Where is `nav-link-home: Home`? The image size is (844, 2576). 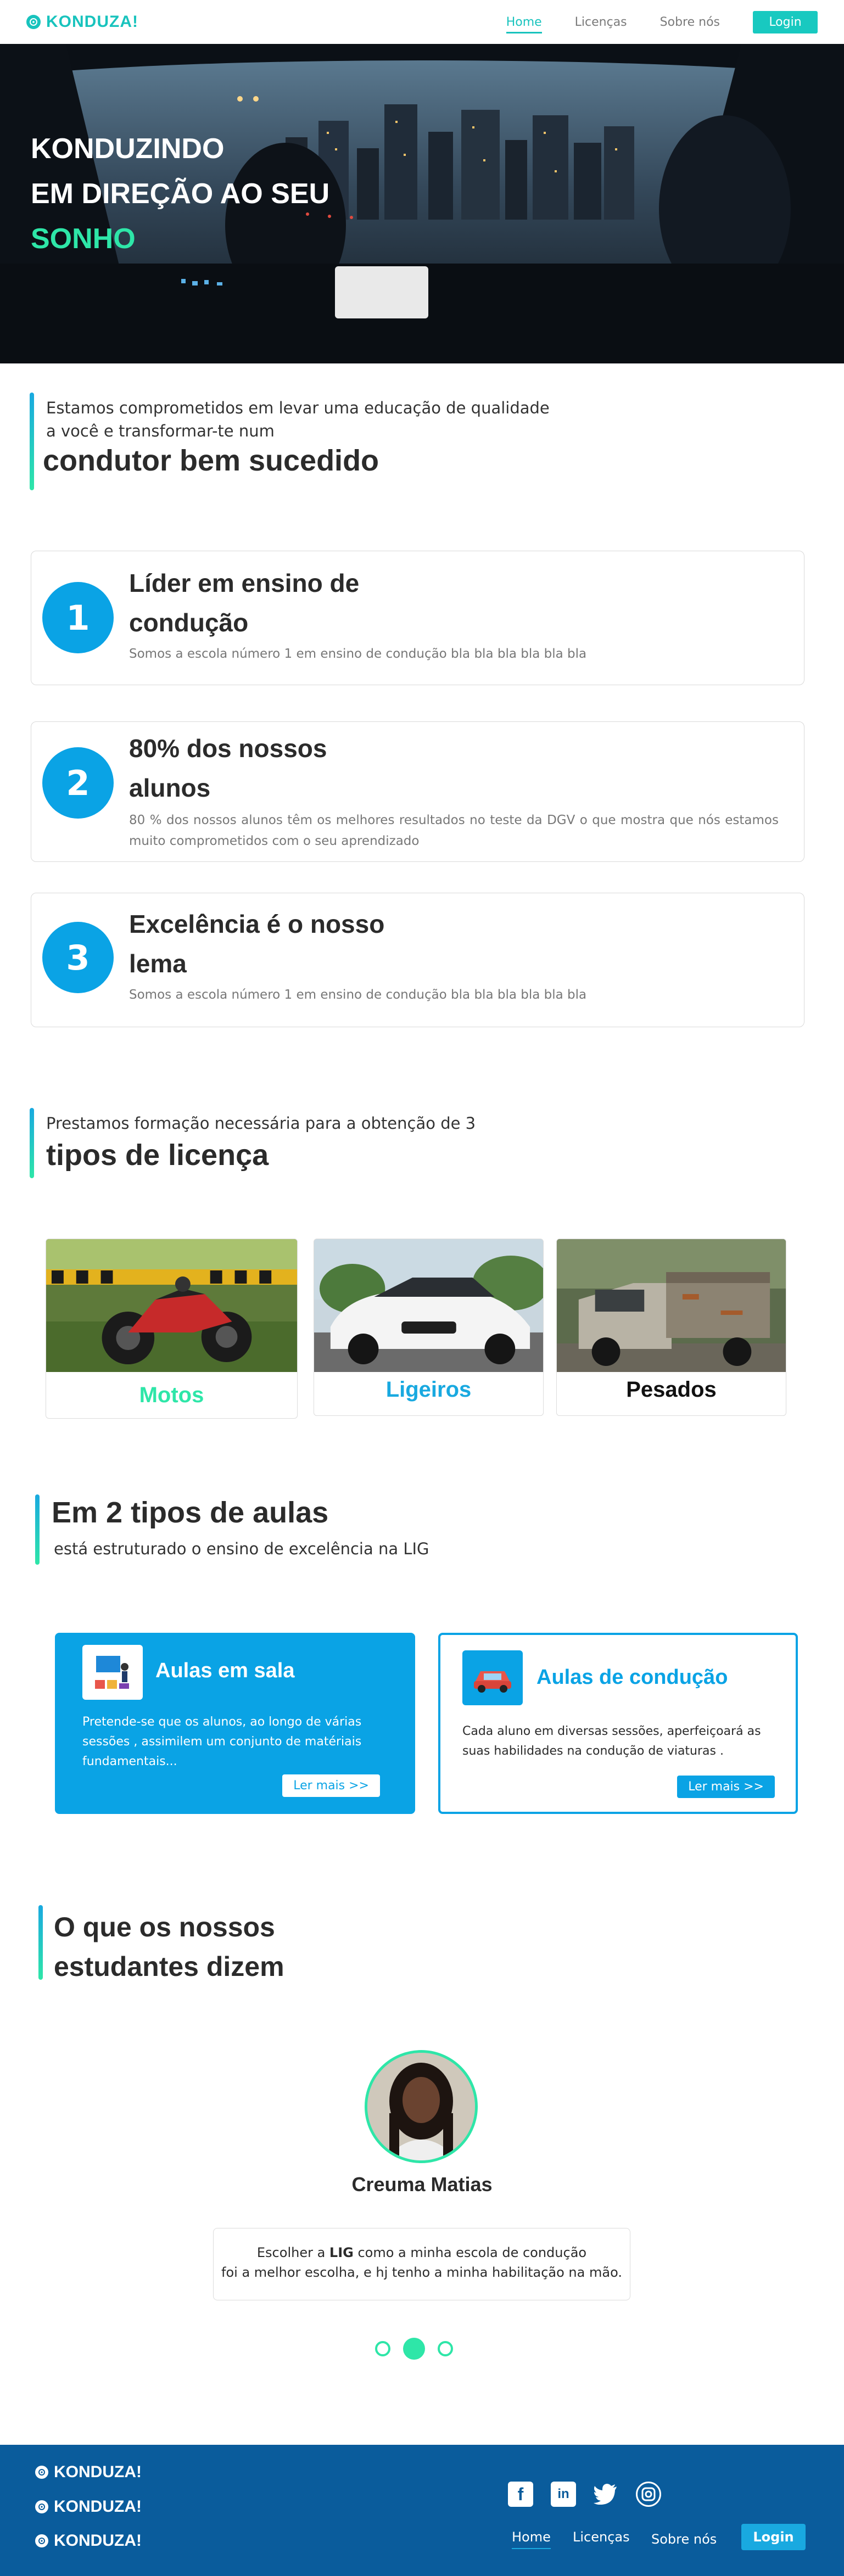
nav-link-home: Home is located at coordinates (524, 24).